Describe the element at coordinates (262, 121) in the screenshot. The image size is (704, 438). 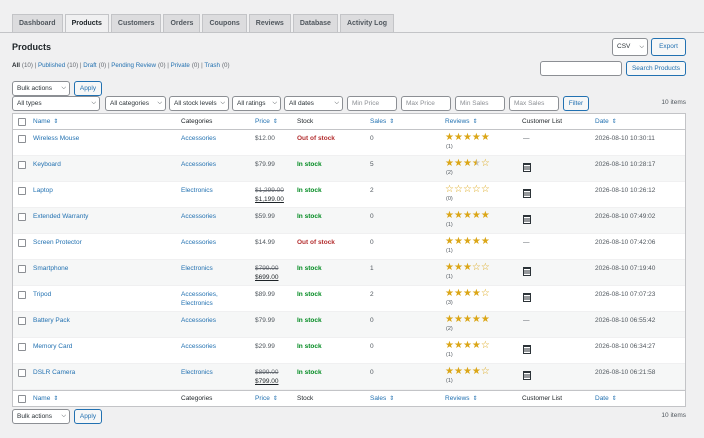
I see `column-label: Price` at that location.